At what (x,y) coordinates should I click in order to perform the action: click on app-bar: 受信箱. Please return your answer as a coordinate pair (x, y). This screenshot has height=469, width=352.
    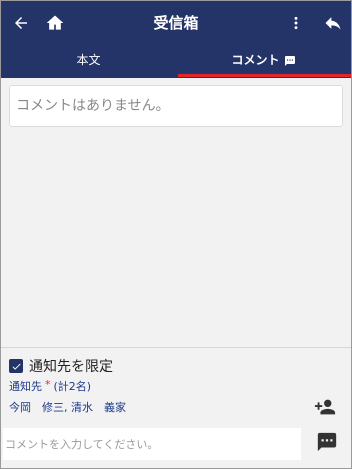
    Looking at the image, I should click on (176, 23).